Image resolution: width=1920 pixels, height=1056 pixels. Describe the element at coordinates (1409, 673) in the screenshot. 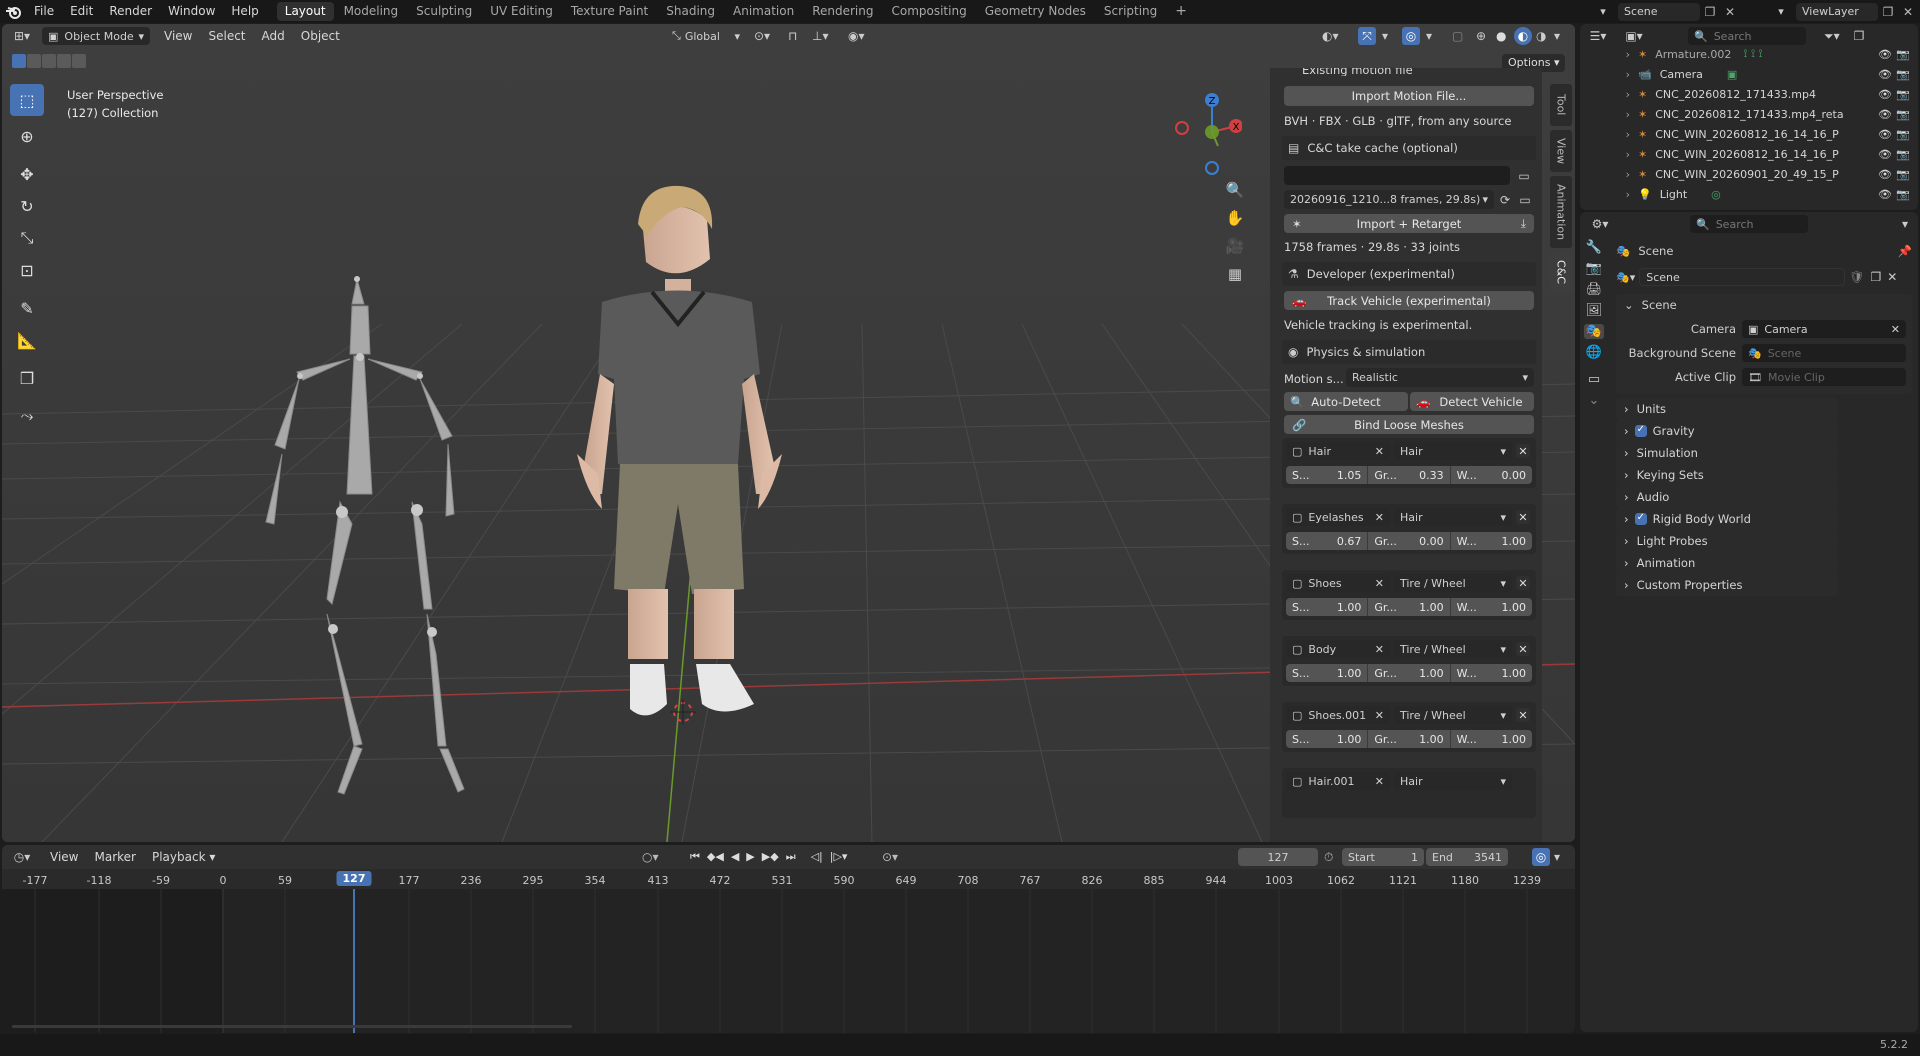

I see `mesh-params: S... 1.00 Gr... 1.00 W... 1.00` at that location.